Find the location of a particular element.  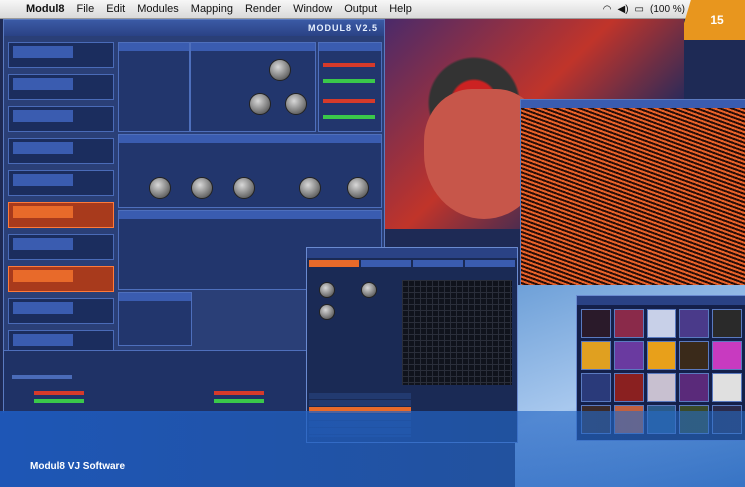

filter-tabs is located at coordinates (412, 263).